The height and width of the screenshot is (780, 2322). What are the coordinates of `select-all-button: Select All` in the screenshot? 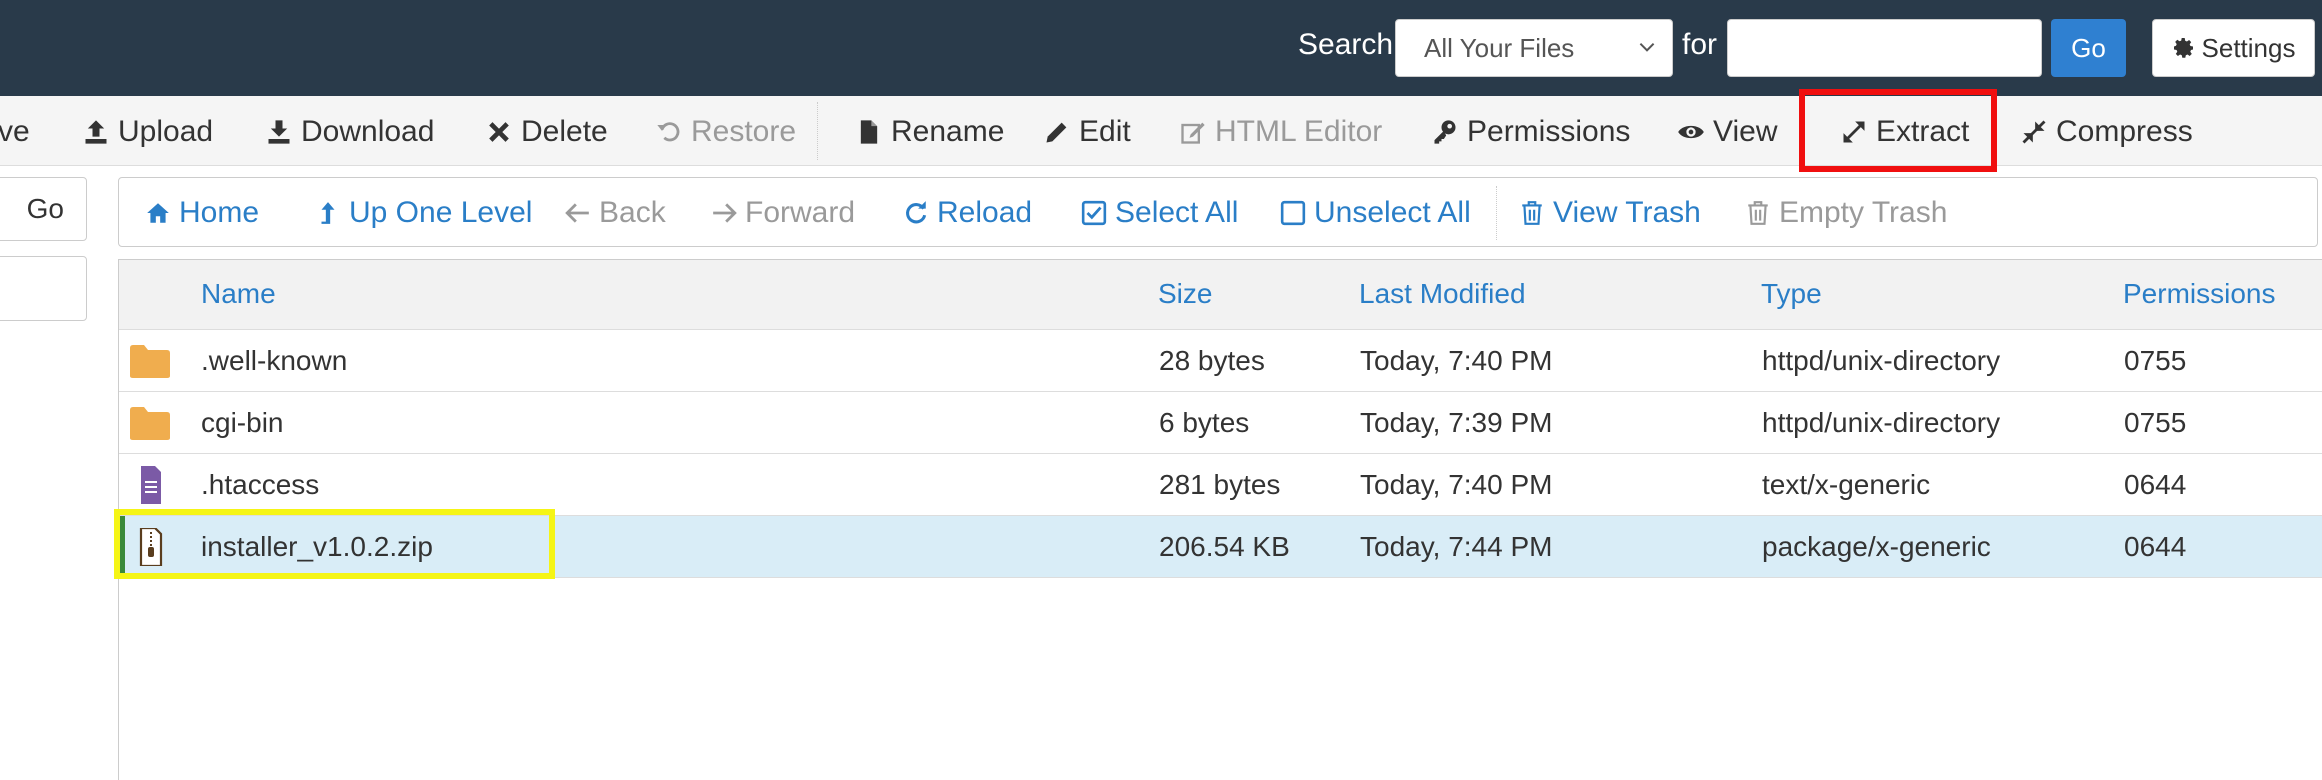 It's located at (1159, 213).